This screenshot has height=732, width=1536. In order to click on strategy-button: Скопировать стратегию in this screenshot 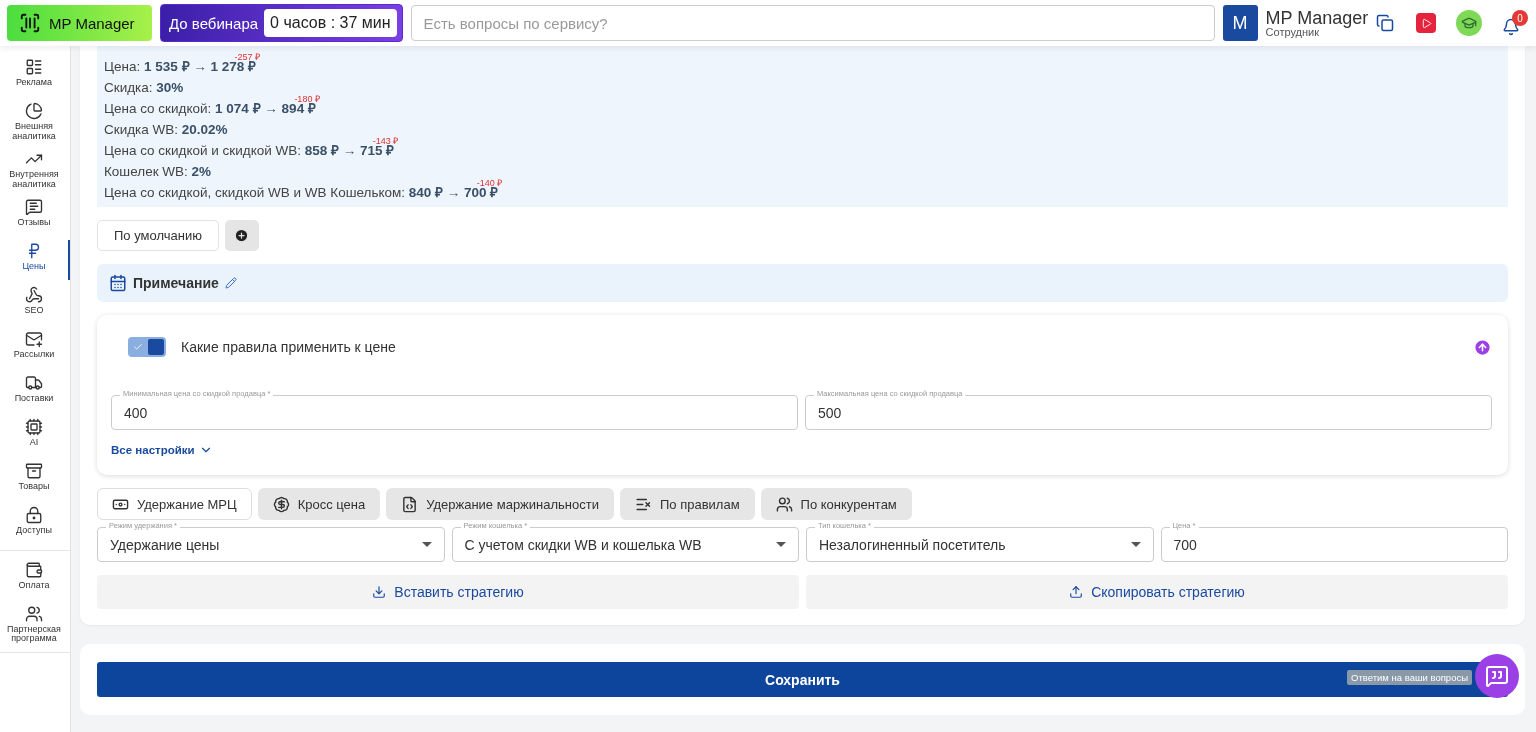, I will do `click(1157, 592)`.